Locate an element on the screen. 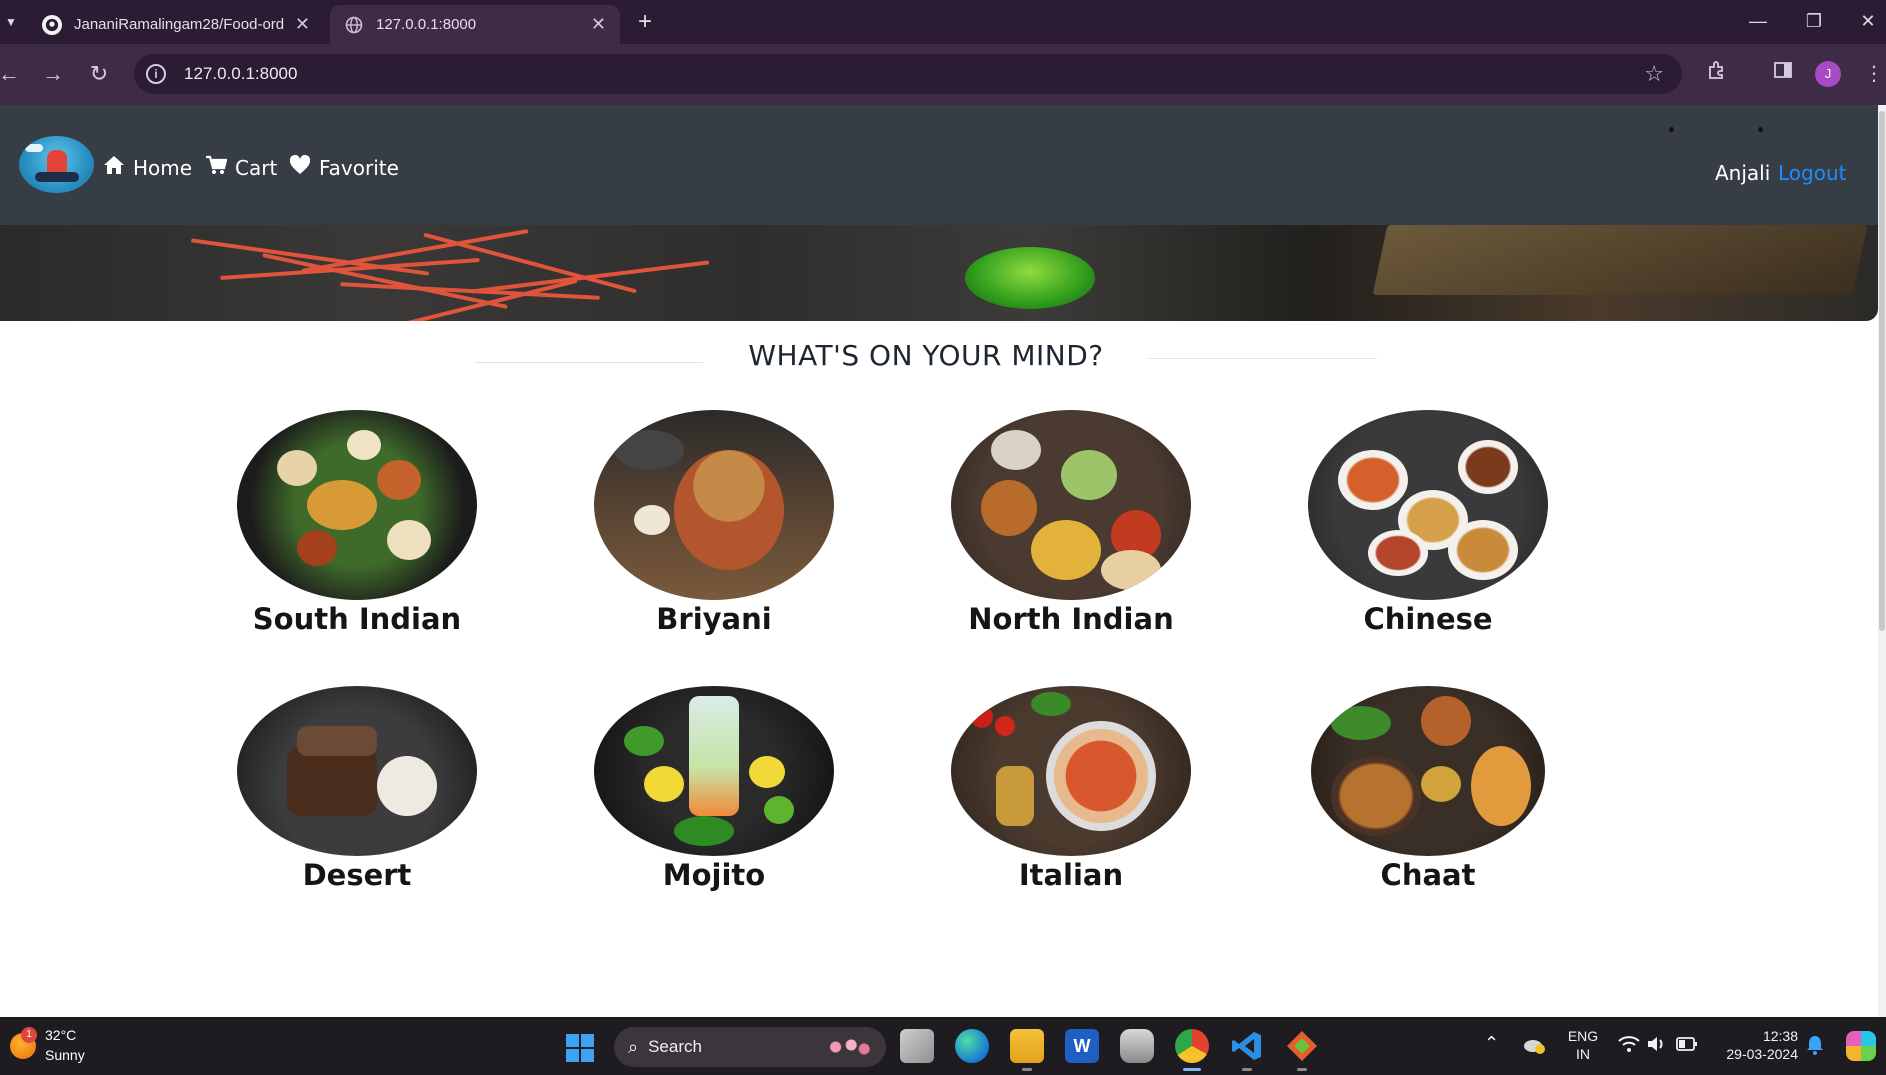  task-view-icon is located at coordinates (917, 1046).